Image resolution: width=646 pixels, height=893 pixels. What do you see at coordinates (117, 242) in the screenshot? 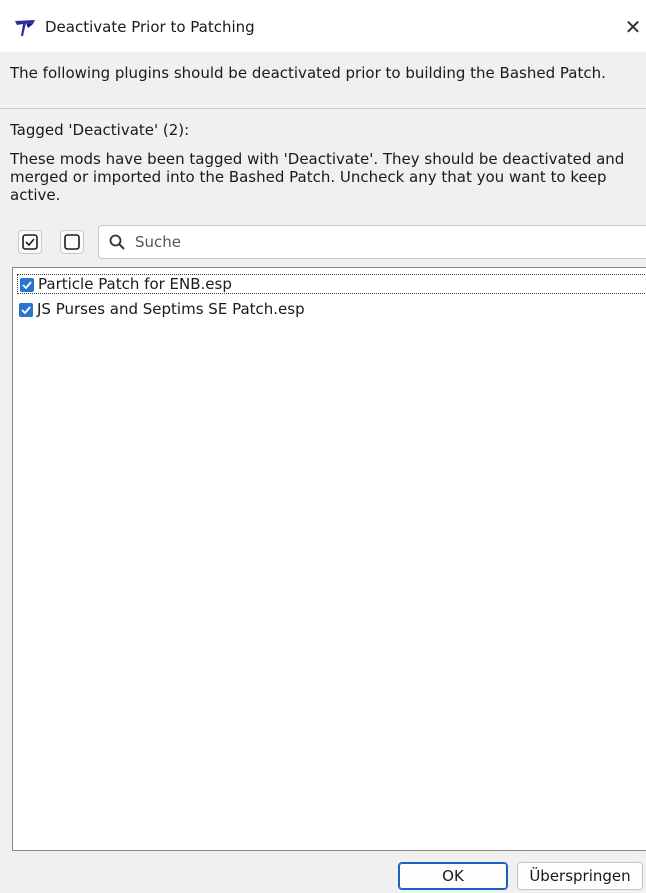
I see `search-icon` at bounding box center [117, 242].